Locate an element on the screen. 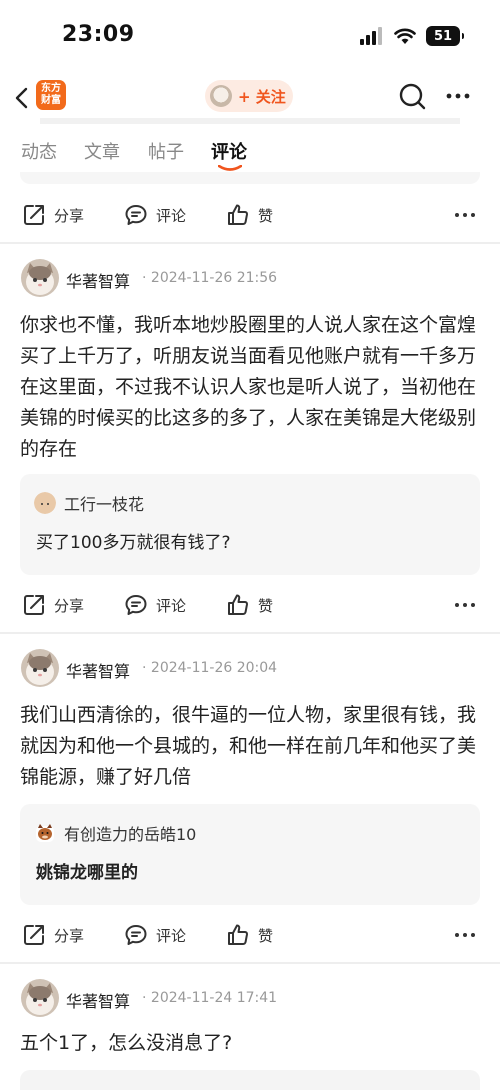  timestamp: · 2024-11-26 20:04 is located at coordinates (210, 668).